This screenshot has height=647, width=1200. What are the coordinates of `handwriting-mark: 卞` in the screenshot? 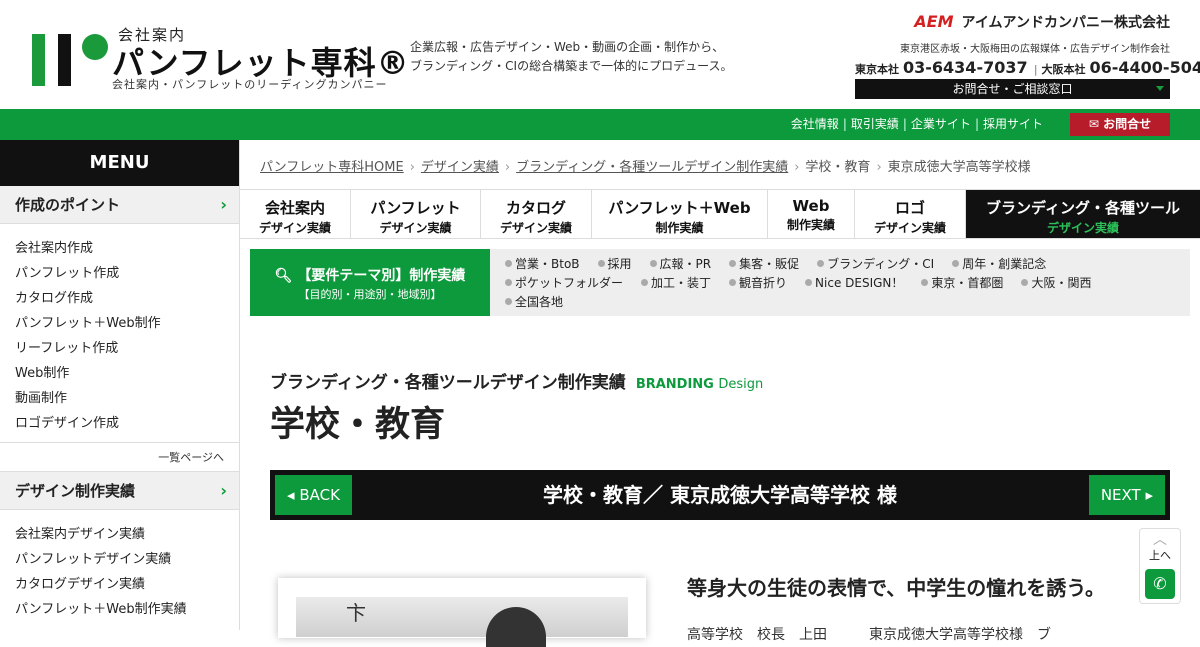 It's located at (356, 613).